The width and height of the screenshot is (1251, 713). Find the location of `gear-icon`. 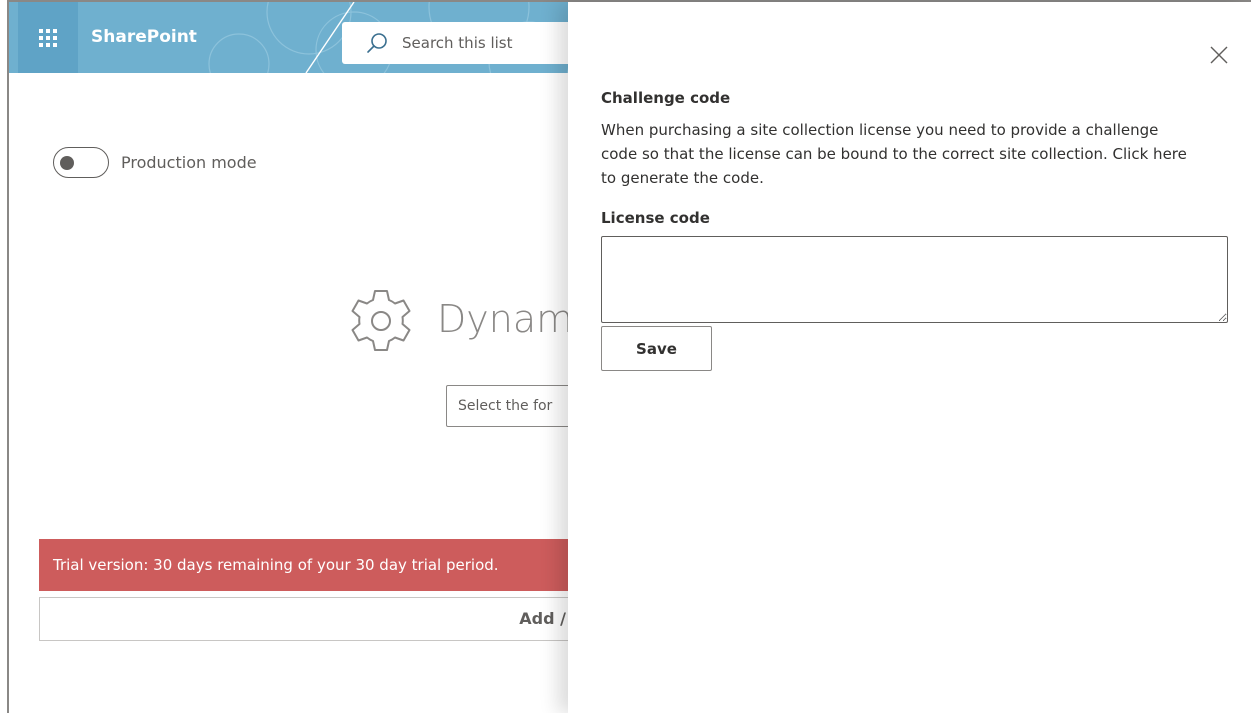

gear-icon is located at coordinates (381, 320).